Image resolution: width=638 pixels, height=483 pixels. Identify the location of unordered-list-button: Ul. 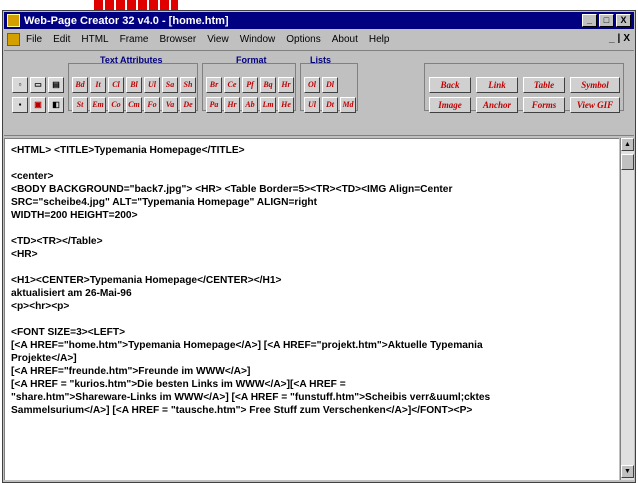
(312, 105).